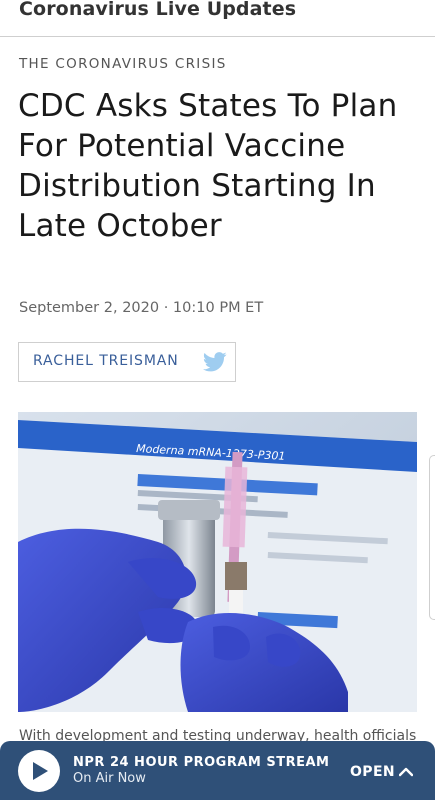 This screenshot has width=435, height=800. What do you see at coordinates (215, 362) in the screenshot?
I see `twitter-icon` at bounding box center [215, 362].